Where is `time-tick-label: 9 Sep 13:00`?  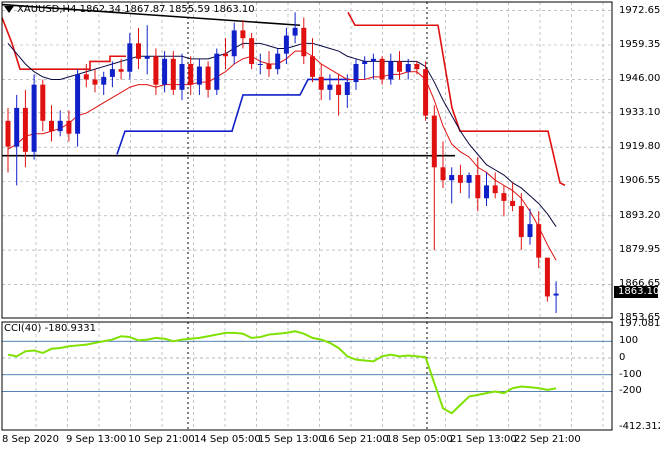
time-tick-label: 9 Sep 13:00 is located at coordinates (96, 439).